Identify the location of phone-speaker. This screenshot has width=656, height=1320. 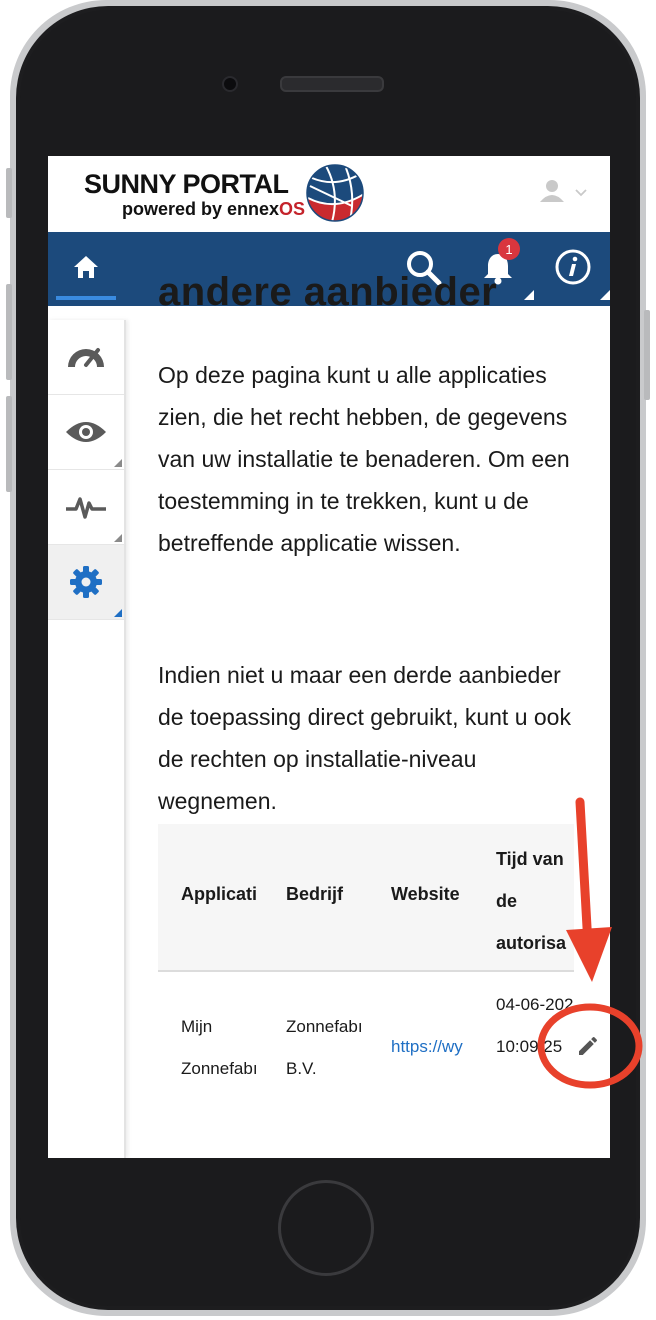
(332, 84).